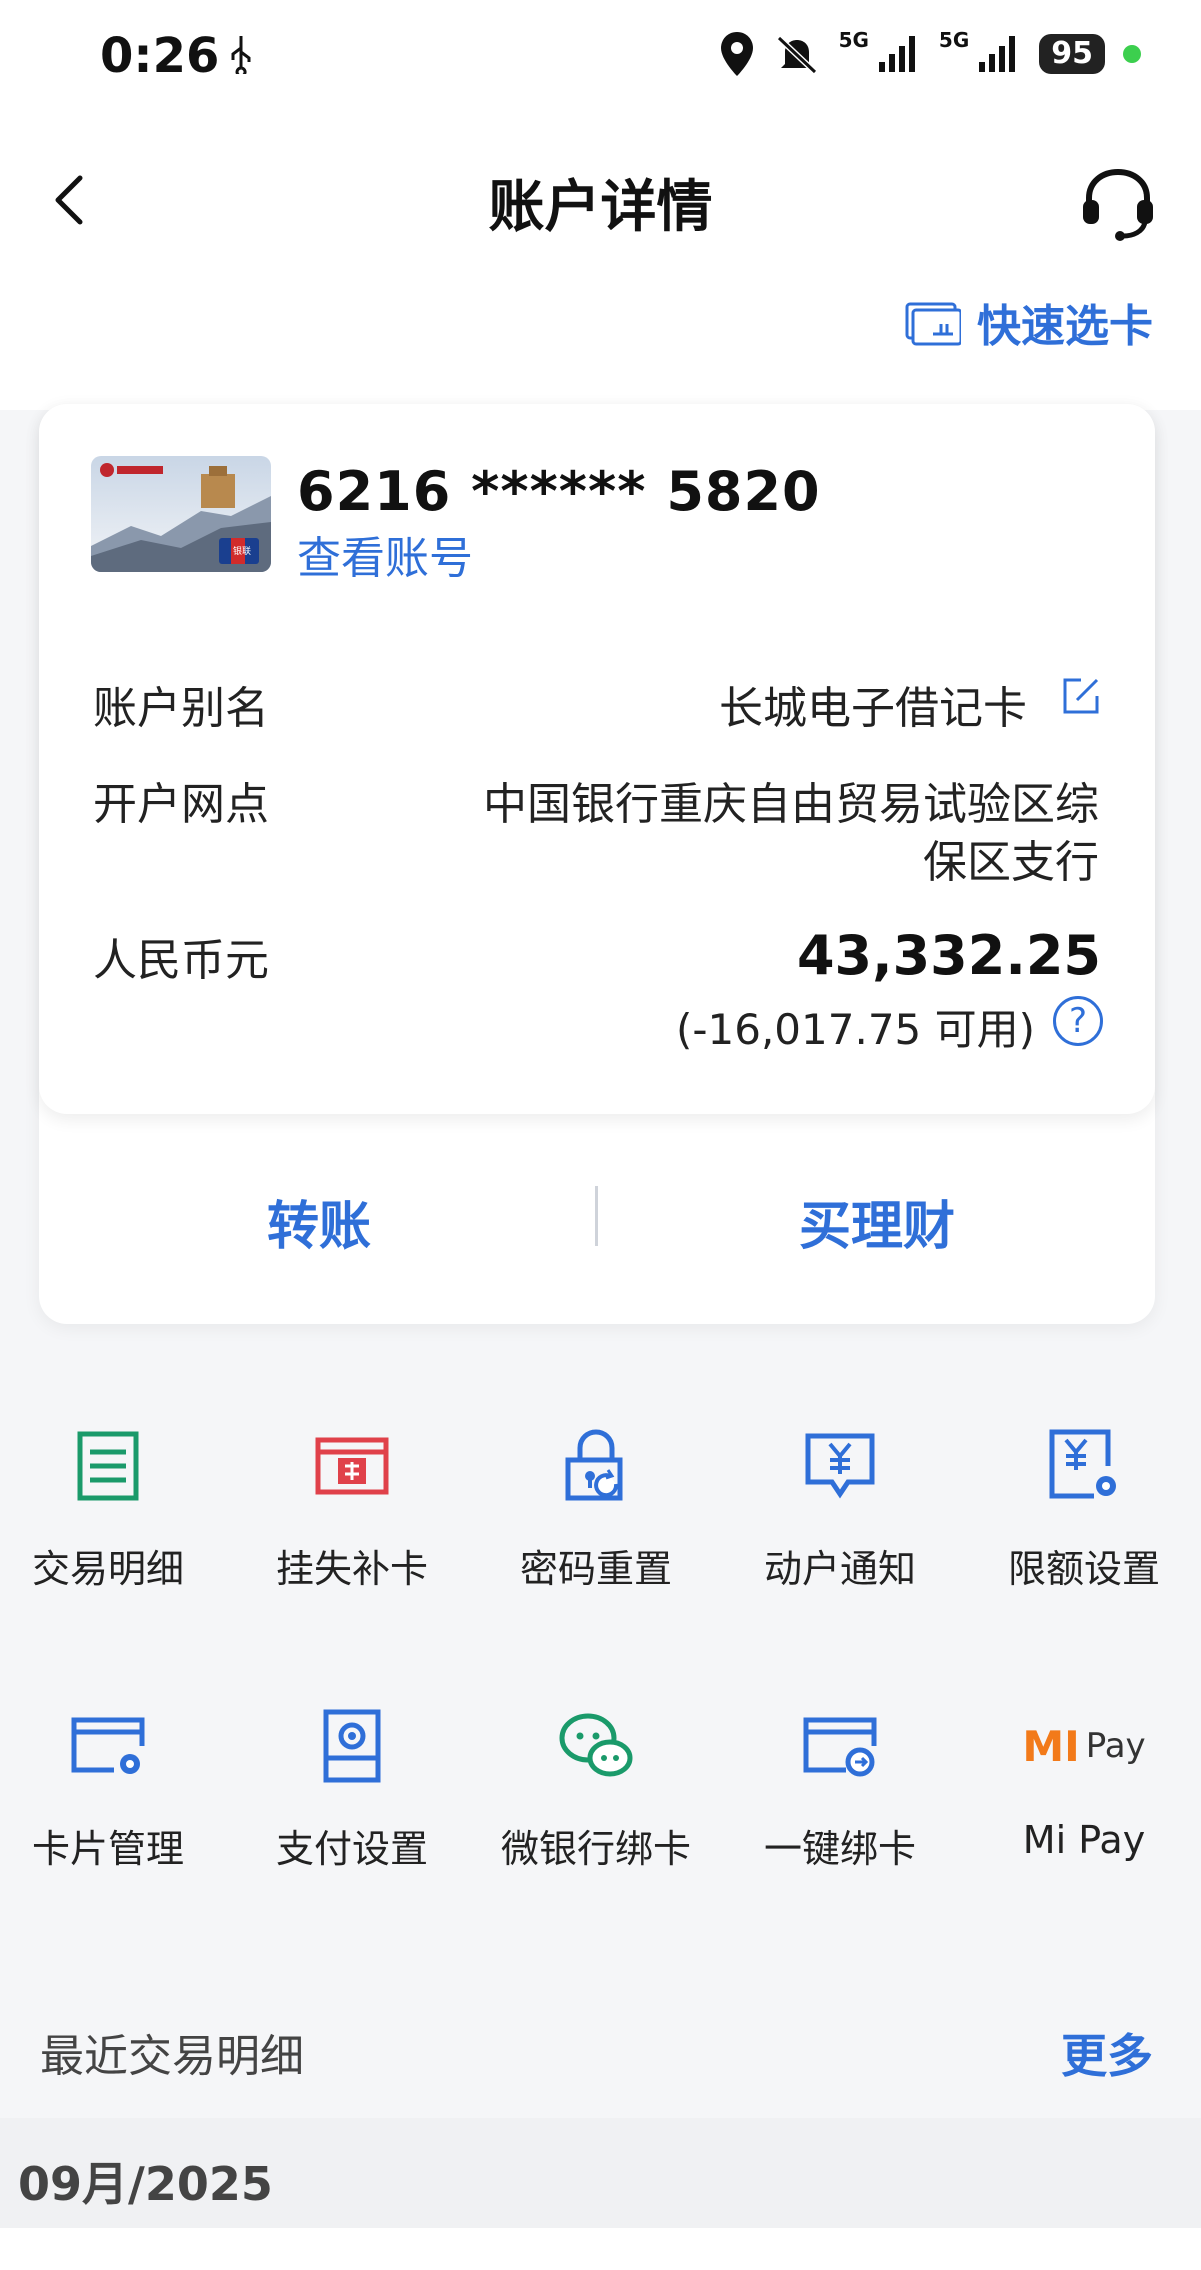  Describe the element at coordinates (954, 40) in the screenshot. I see `net-label-2: 5G` at that location.